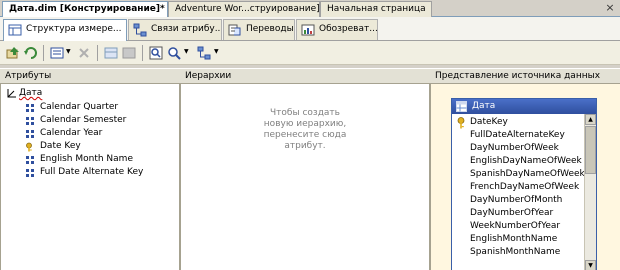  What do you see at coordinates (461, 123) in the screenshot?
I see `key-icon` at bounding box center [461, 123].